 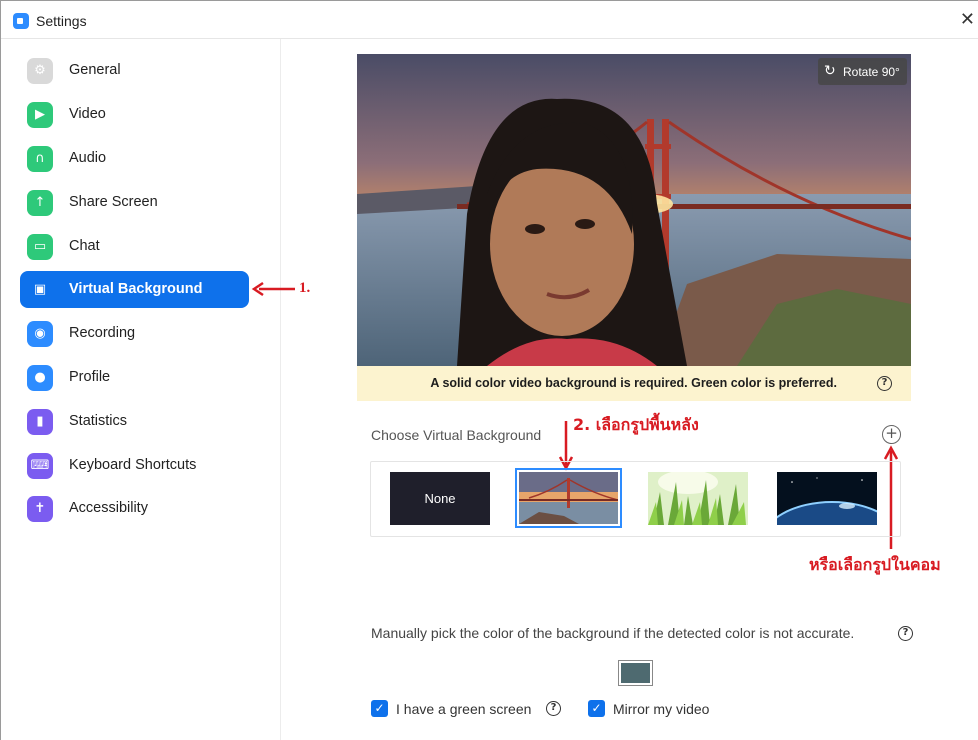 I want to click on window-title: Settings, so click(x=61, y=21).